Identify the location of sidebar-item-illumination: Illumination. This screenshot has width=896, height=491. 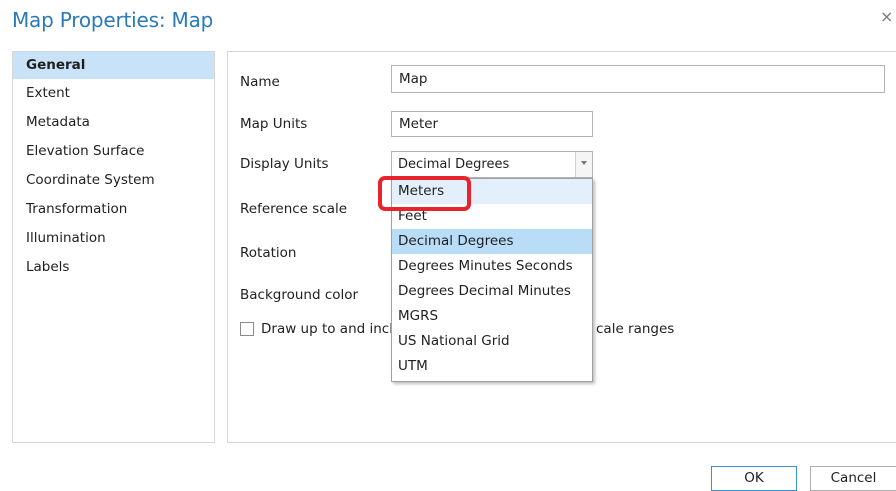
(113, 238).